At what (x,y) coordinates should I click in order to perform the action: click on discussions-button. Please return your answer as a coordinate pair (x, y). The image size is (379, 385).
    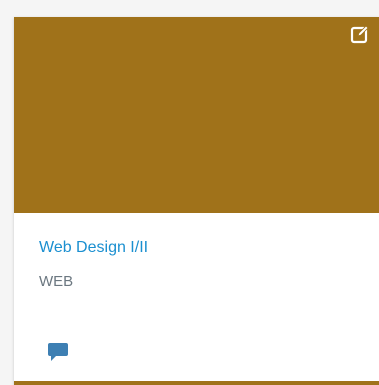
    Looking at the image, I should click on (58, 352).